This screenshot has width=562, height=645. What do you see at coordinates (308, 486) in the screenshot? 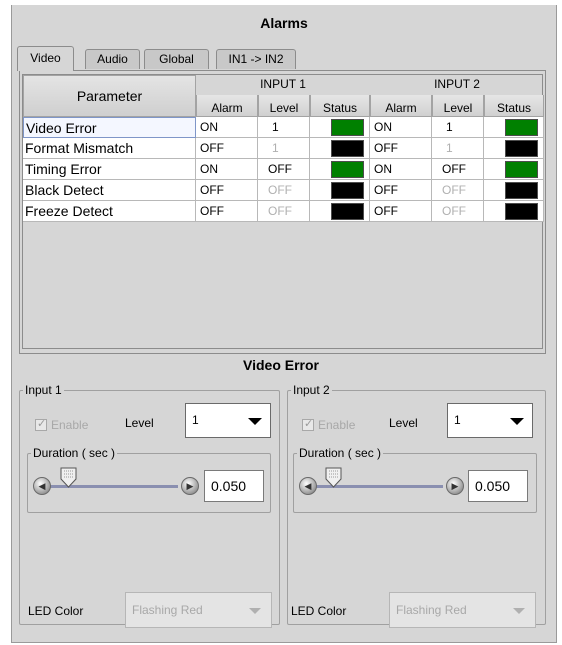
I see `input2-decrement-button: ◀` at bounding box center [308, 486].